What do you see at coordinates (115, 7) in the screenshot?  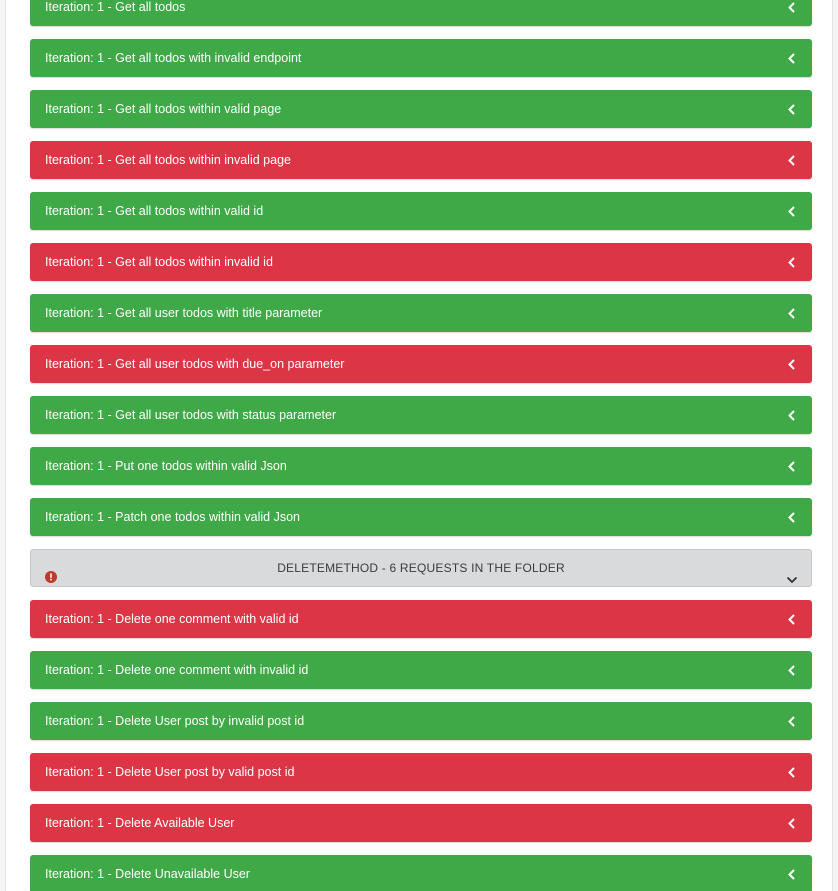 I see `request-label: Iteration: 1 - Get all todos` at bounding box center [115, 7].